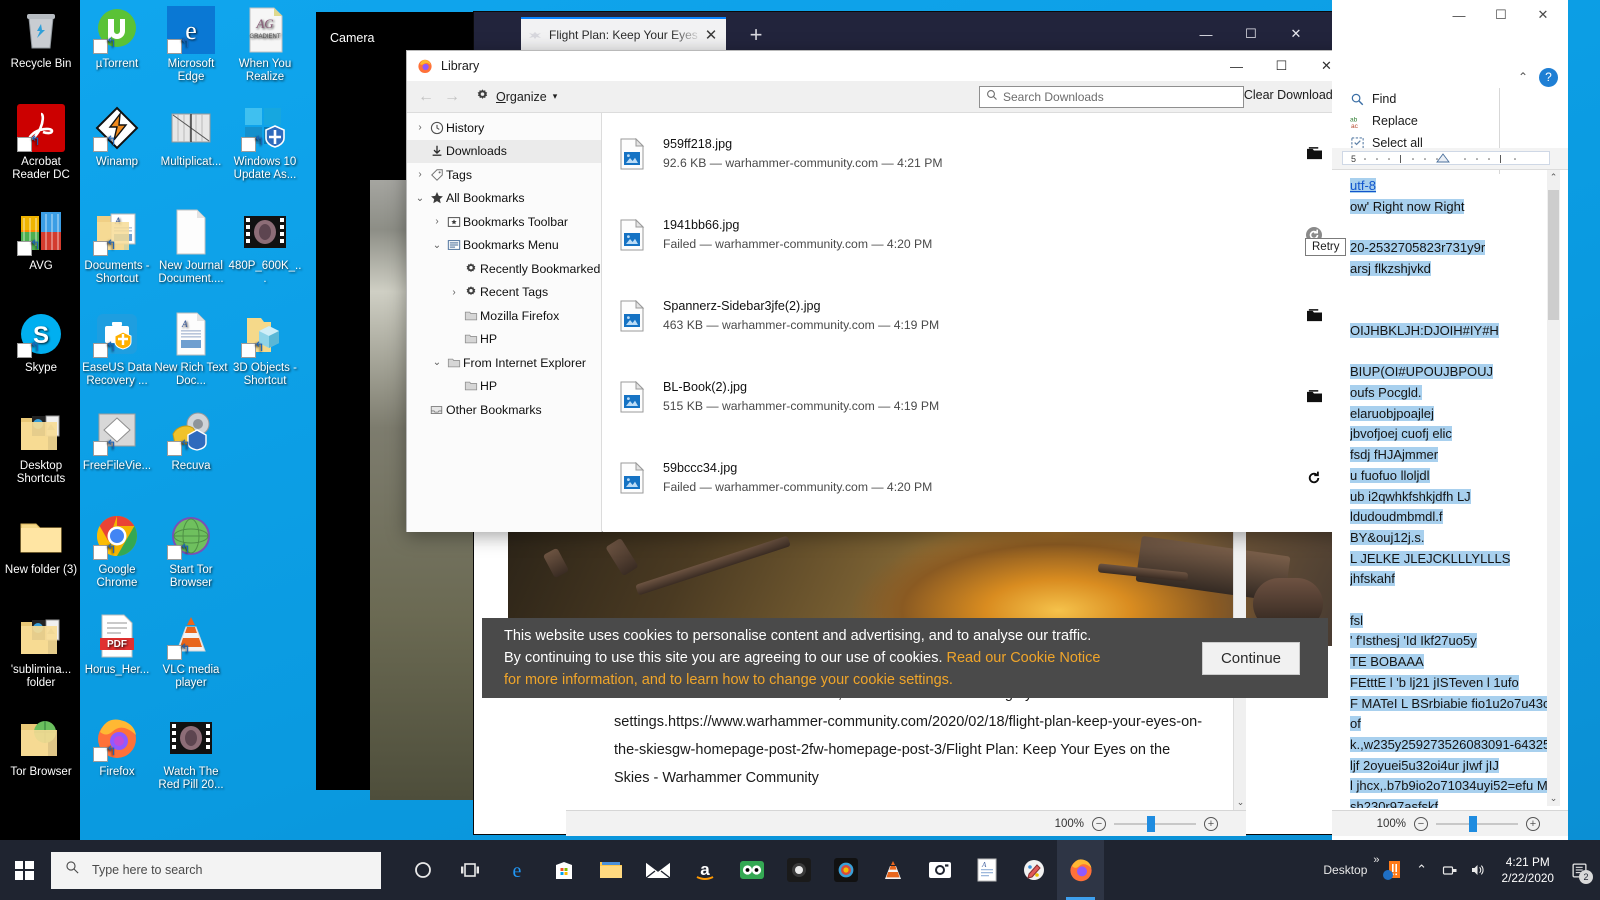 The width and height of the screenshot is (1600, 900). I want to click on zoom-in-button: +, so click(1211, 823).